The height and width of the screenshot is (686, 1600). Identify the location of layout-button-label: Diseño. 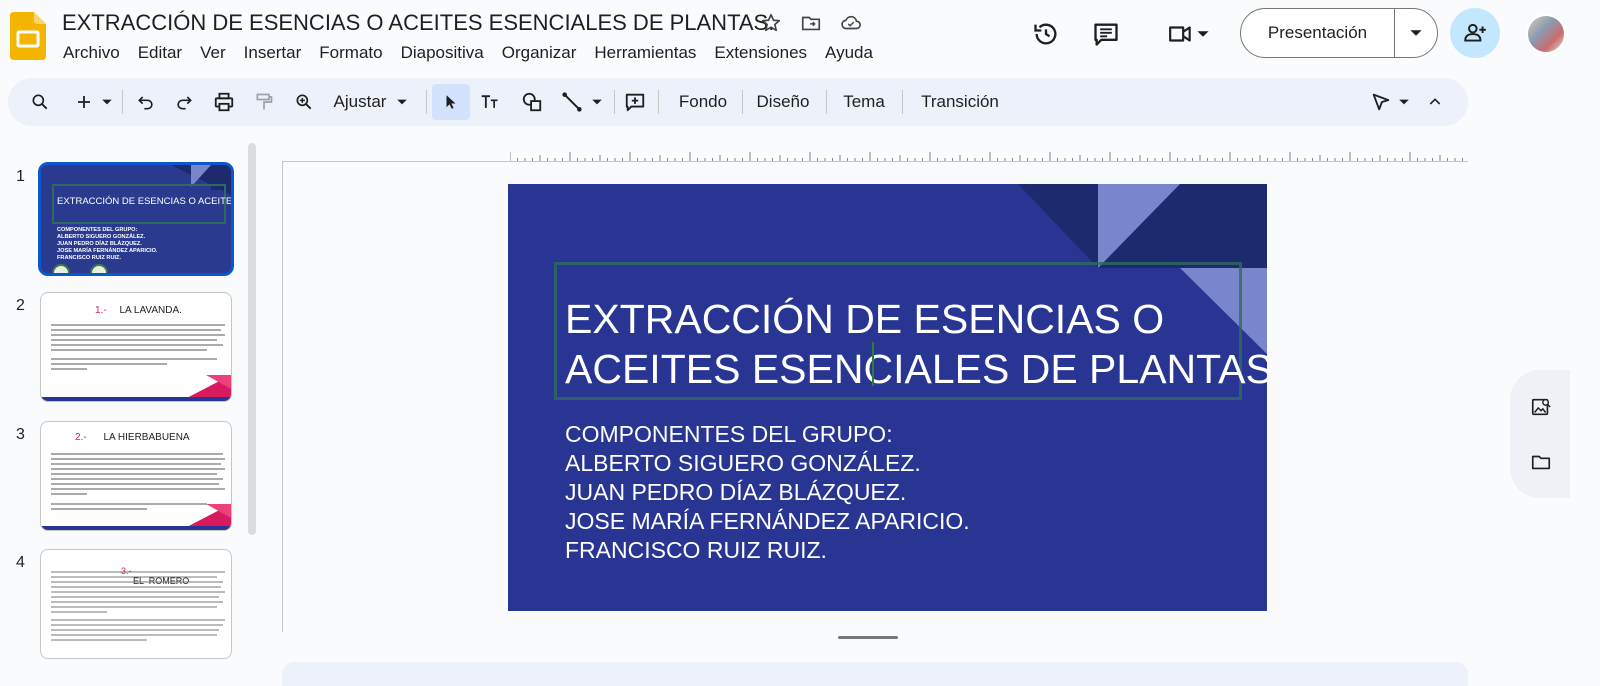
(783, 101).